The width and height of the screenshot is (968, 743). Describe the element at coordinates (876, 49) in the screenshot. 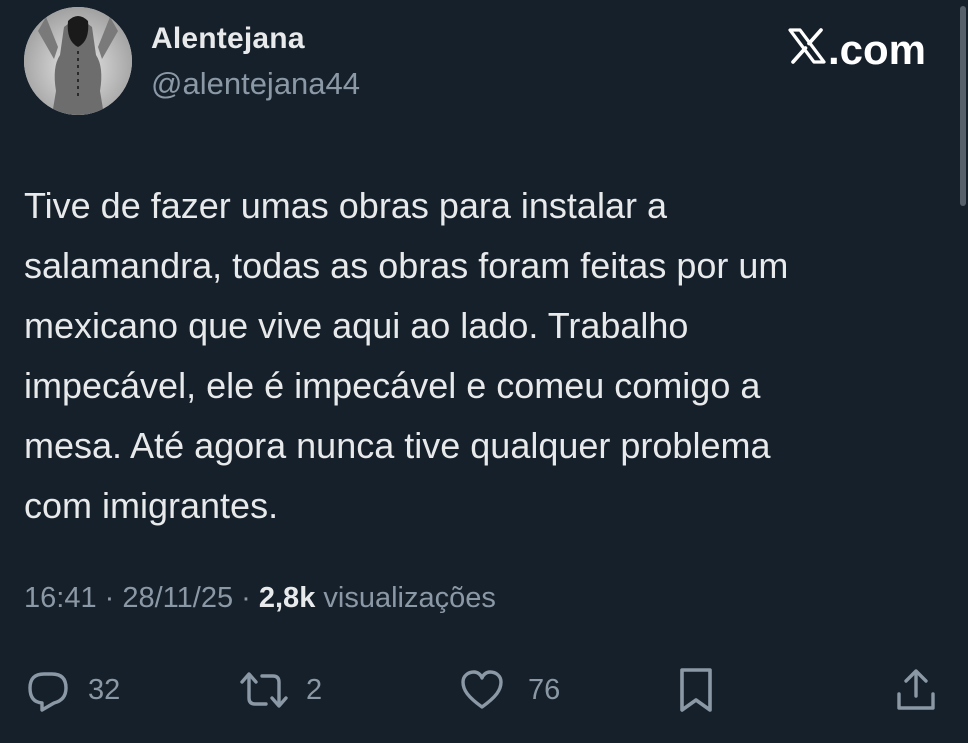

I see `brand-label: .com` at that location.